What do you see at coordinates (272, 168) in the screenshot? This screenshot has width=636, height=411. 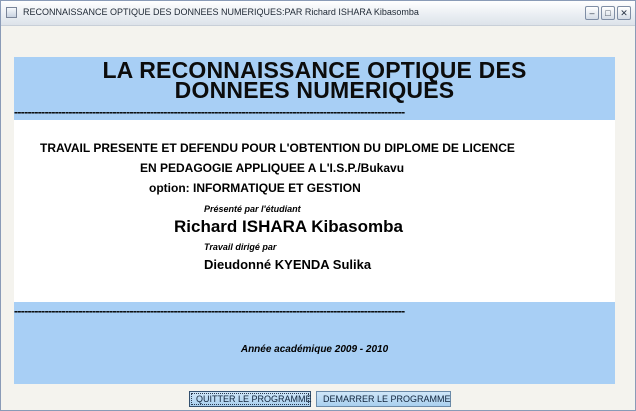 I see `institution-line: EN PEDAGOGIE APPLIQUEE A L'I.S.P./Bukavu` at bounding box center [272, 168].